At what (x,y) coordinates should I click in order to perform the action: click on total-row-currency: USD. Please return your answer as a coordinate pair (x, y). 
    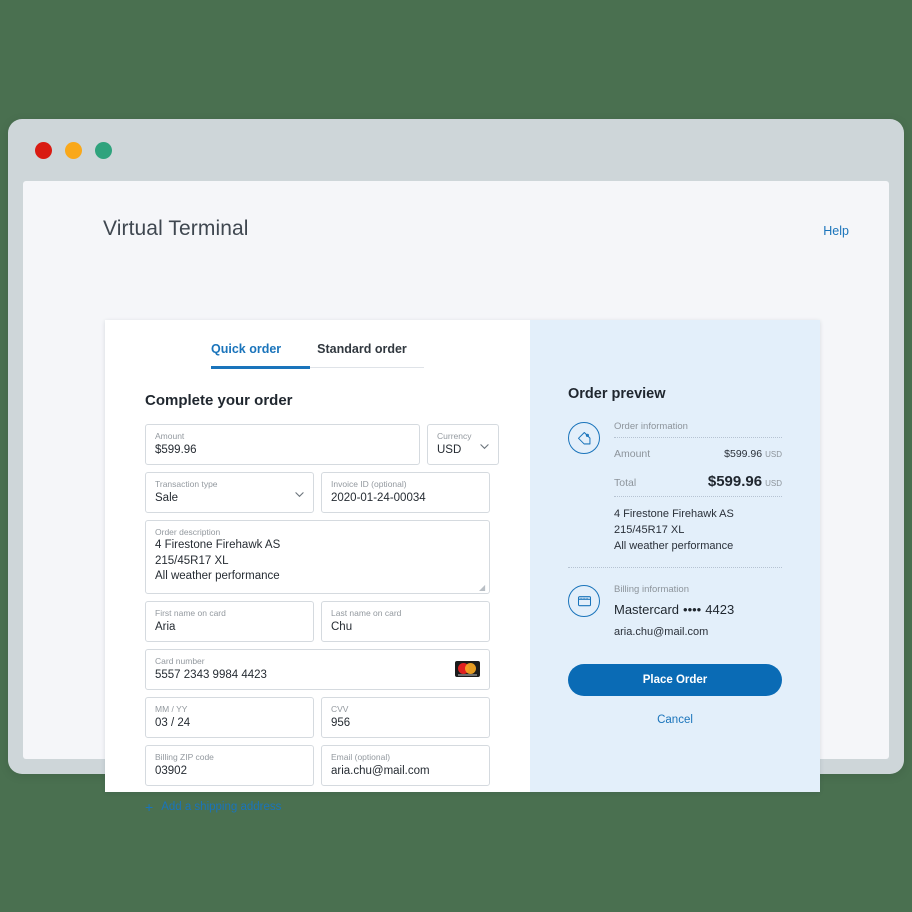
    Looking at the image, I should click on (773, 483).